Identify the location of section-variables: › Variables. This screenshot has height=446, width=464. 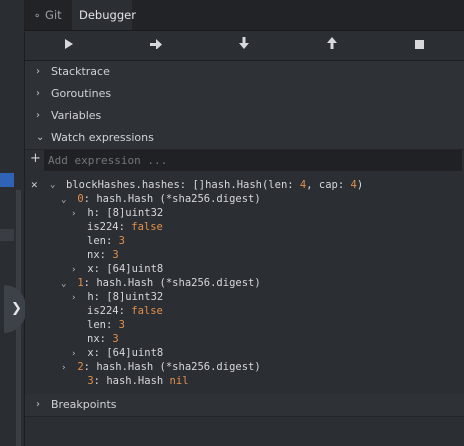
(244, 116).